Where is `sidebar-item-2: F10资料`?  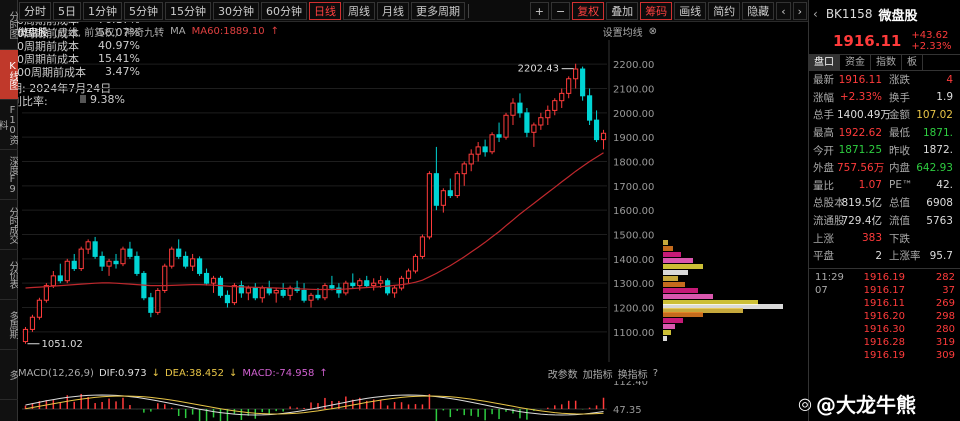 sidebar-item-2: F10资料 is located at coordinates (9, 125).